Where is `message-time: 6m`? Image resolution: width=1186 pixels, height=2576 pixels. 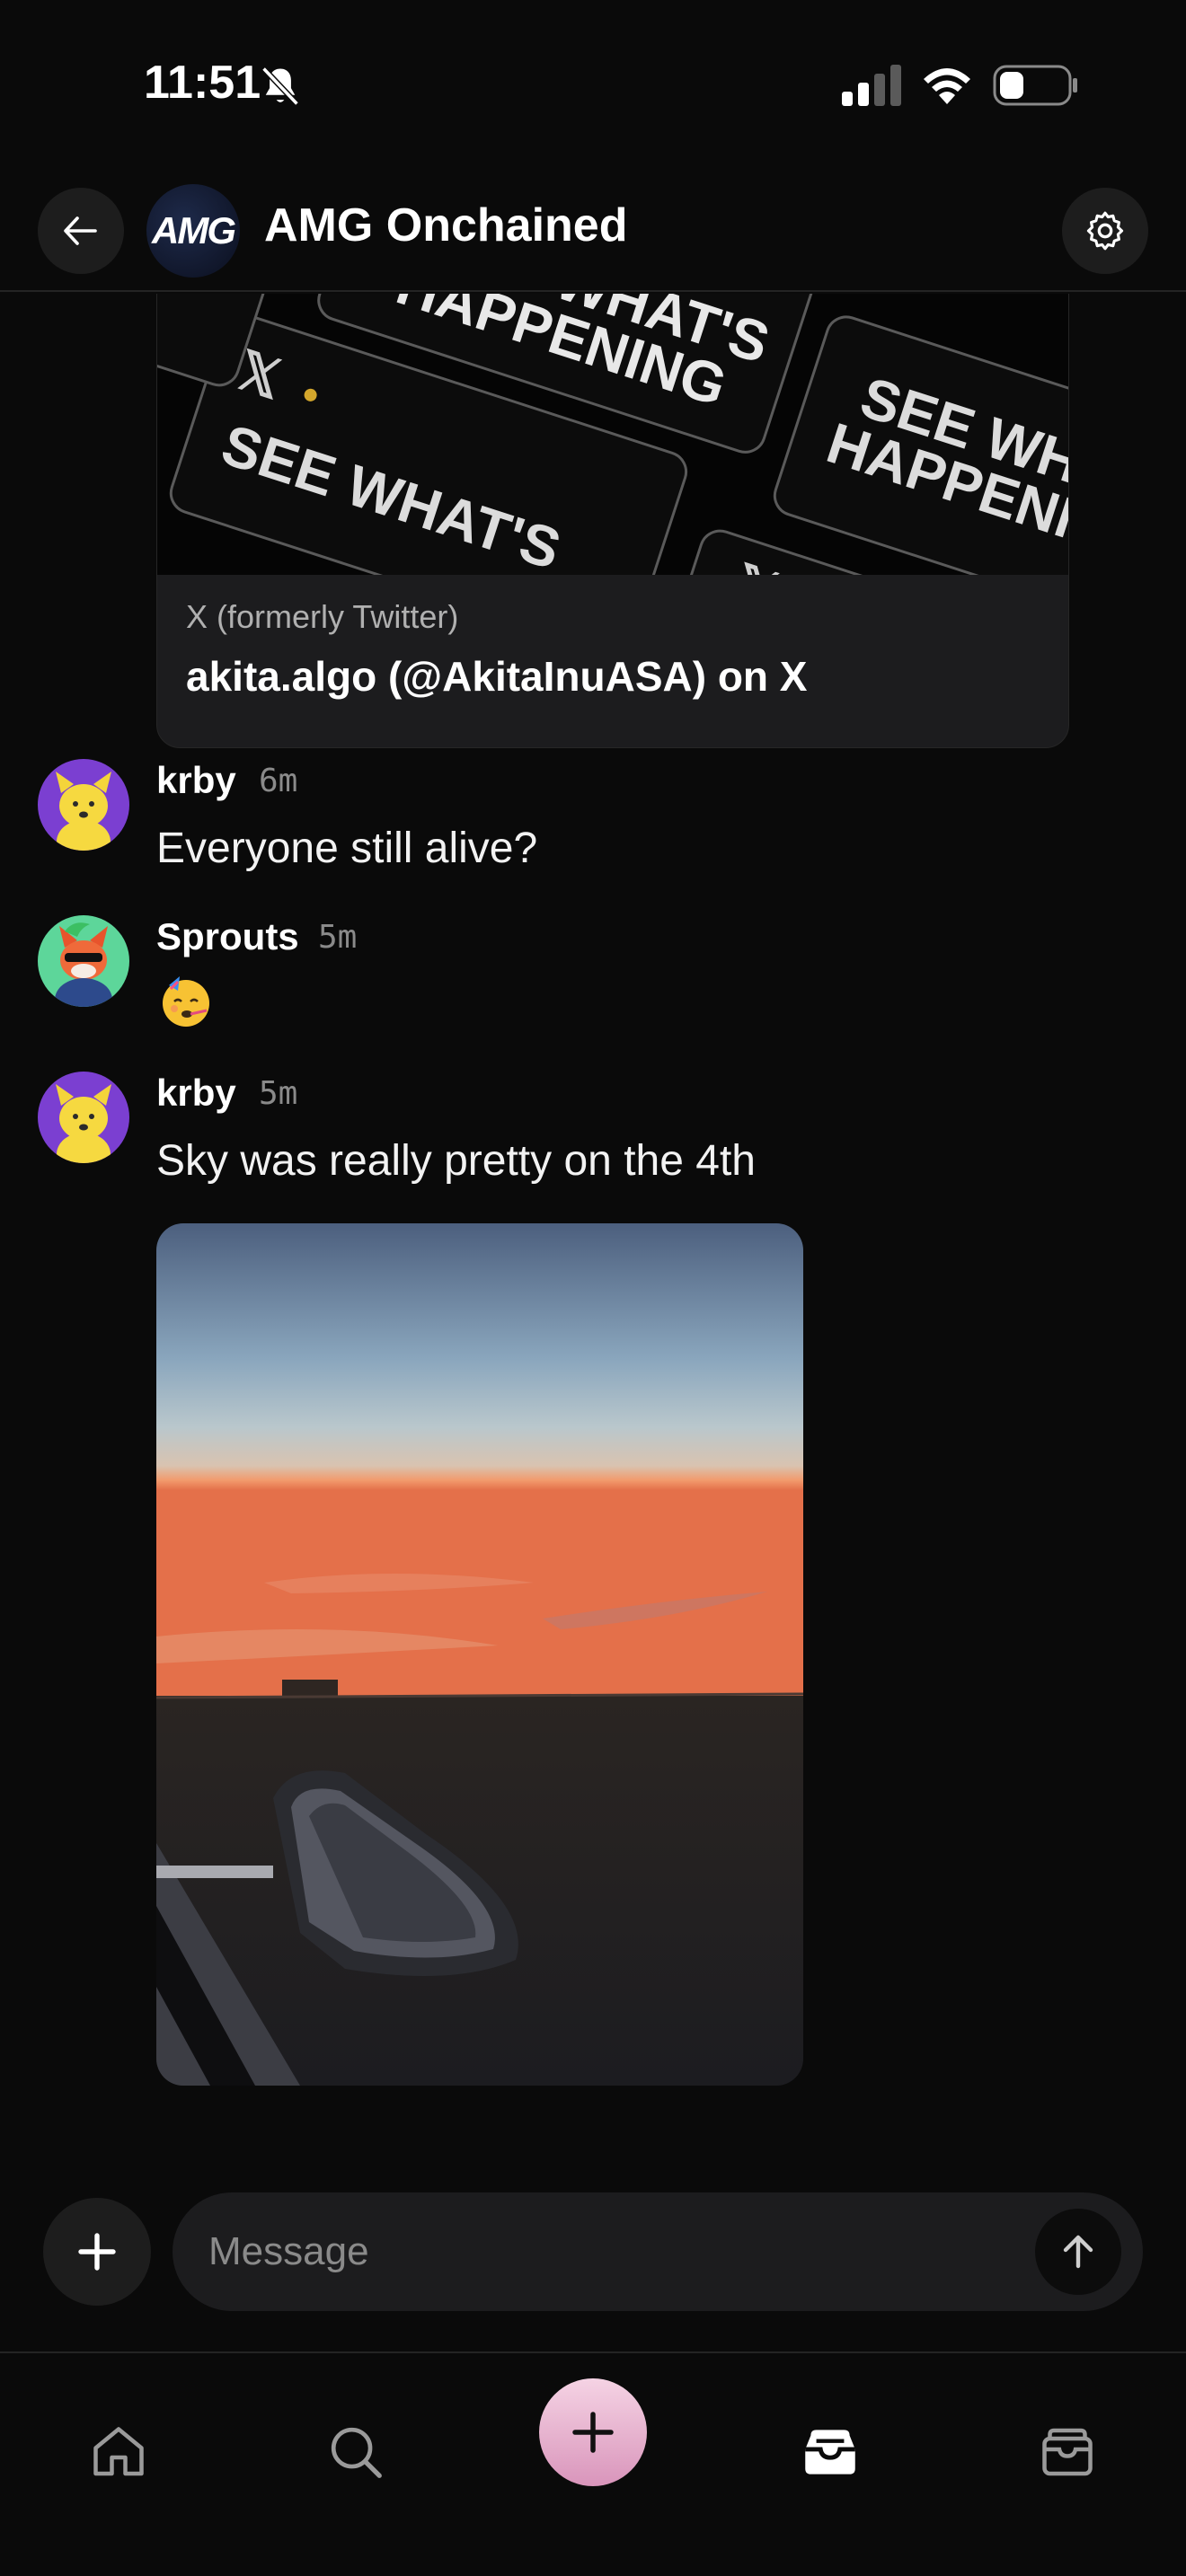
message-time: 6m is located at coordinates (278, 781).